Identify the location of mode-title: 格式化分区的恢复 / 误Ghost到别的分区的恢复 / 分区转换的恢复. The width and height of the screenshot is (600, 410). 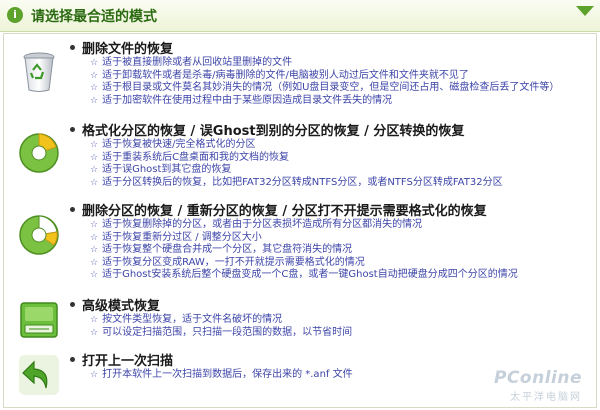
(267, 129).